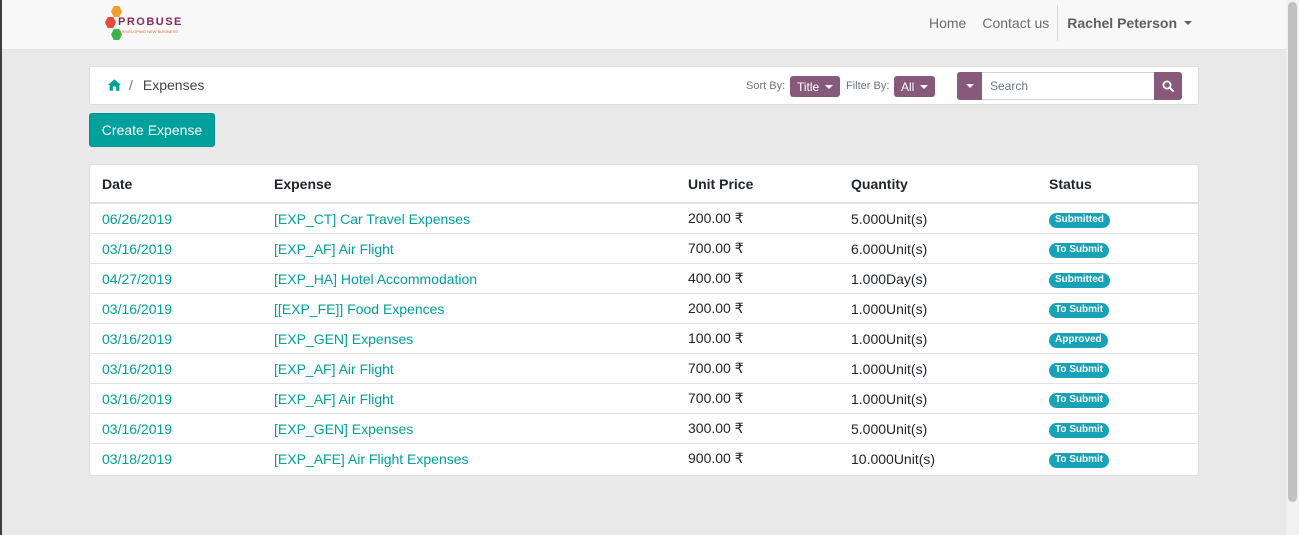 This screenshot has width=1299, height=535. Describe the element at coordinates (137, 219) in the screenshot. I see `date-link: 06/26/2019` at that location.